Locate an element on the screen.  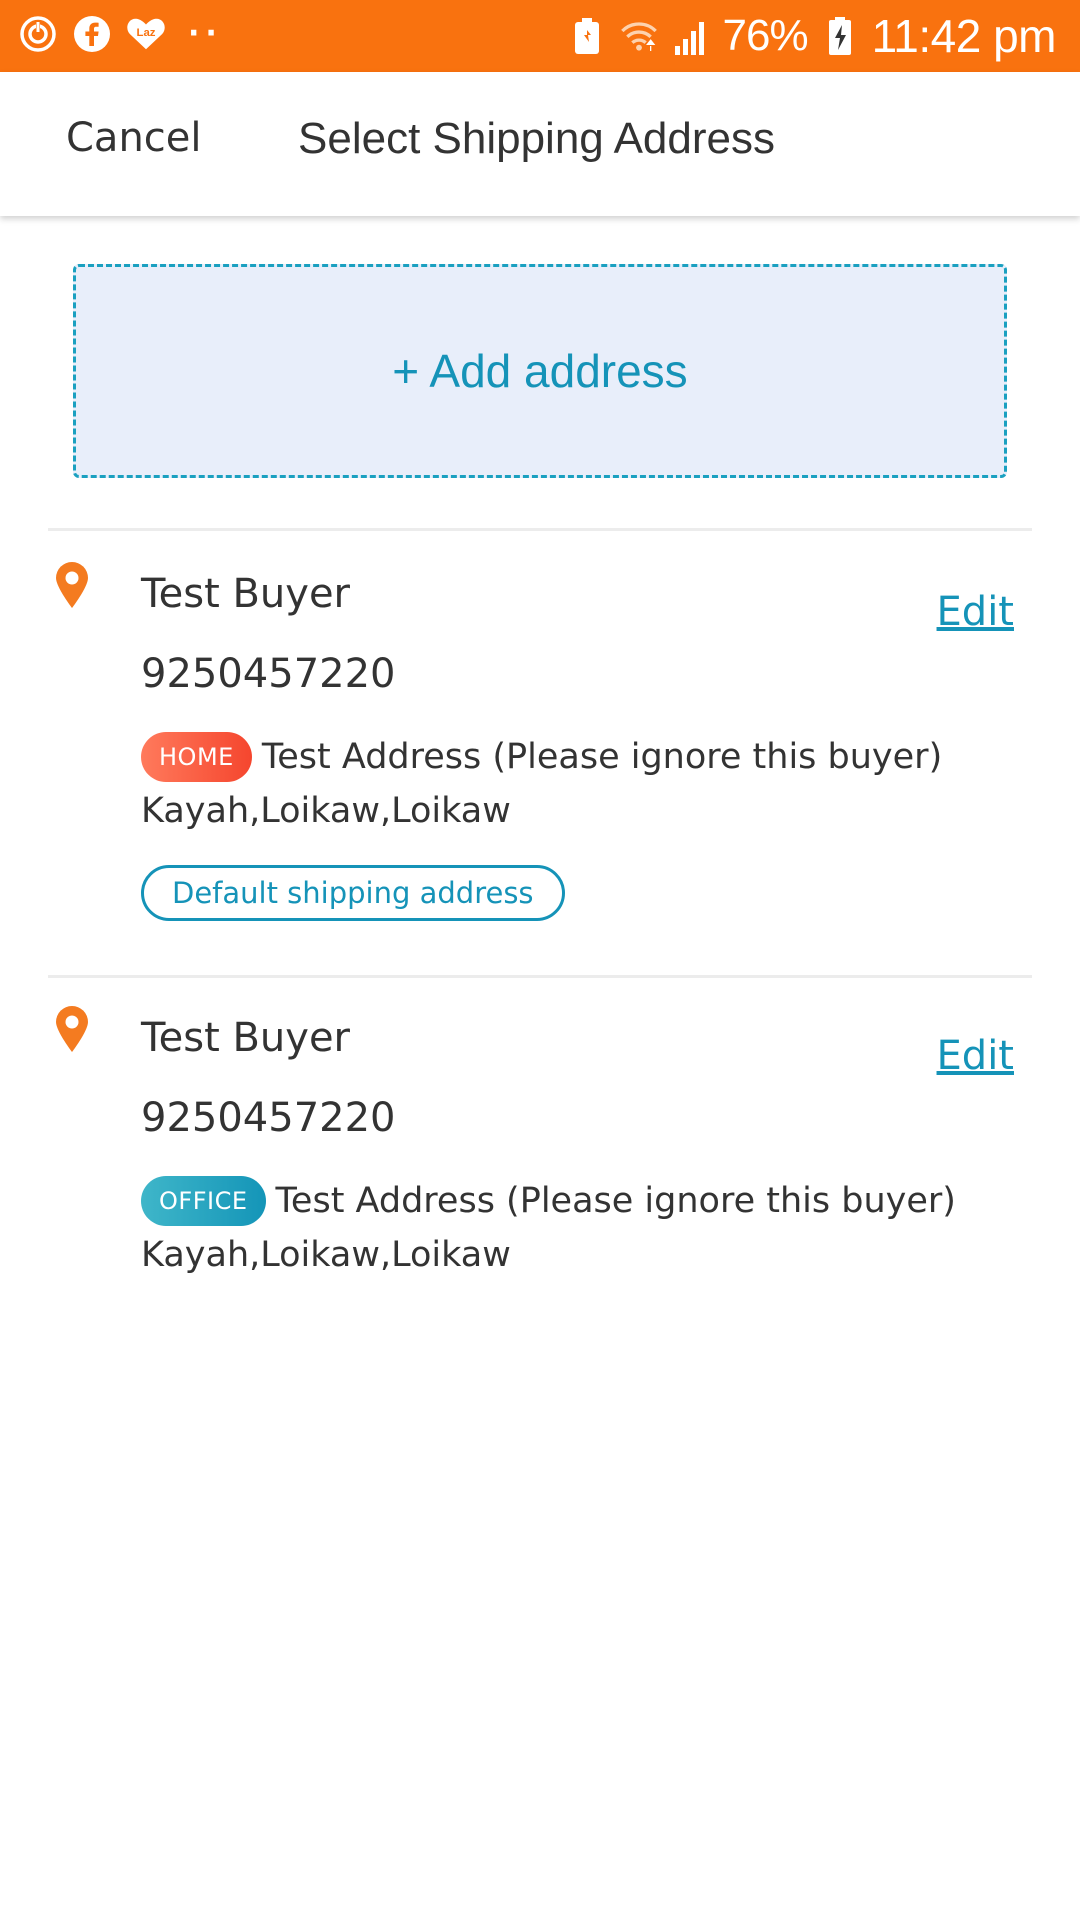
notification-dots: ·· is located at coordinates (205, 33).